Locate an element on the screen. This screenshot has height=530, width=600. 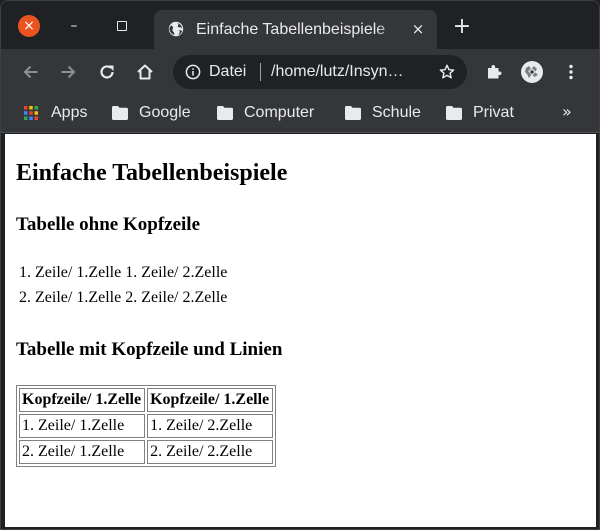
bookmark-folder-computer: Computer is located at coordinates (277, 114).